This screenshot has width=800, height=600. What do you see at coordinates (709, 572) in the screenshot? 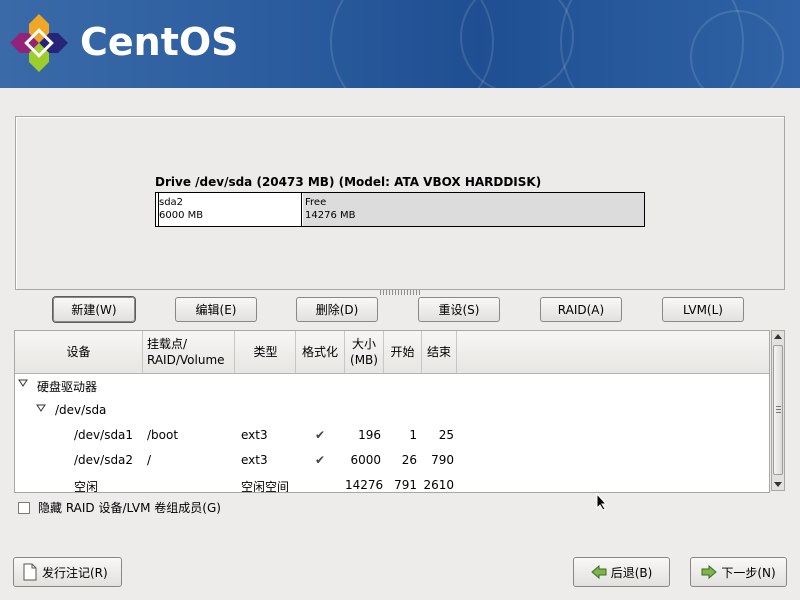
I see `arrow-right-icon` at bounding box center [709, 572].